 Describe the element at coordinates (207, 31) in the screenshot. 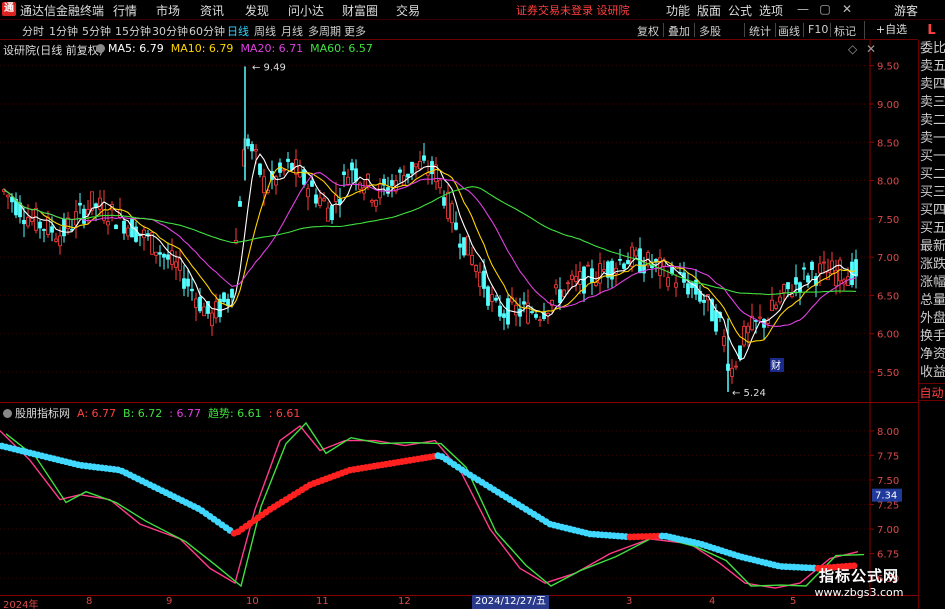

I see `period-60min: 60分钟` at that location.